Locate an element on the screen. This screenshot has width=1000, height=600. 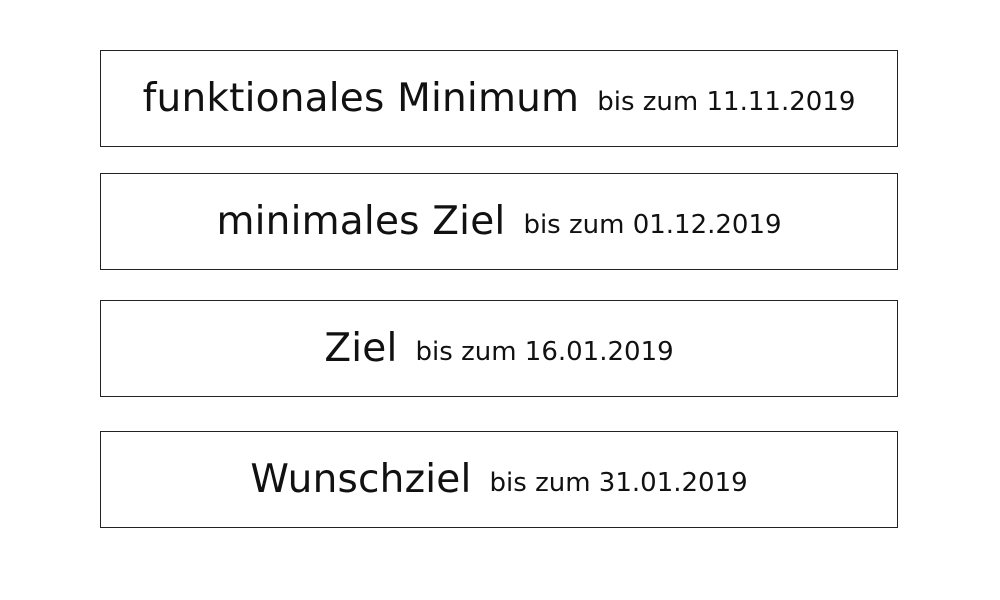
goal-title: Wunschziel is located at coordinates (361, 479).